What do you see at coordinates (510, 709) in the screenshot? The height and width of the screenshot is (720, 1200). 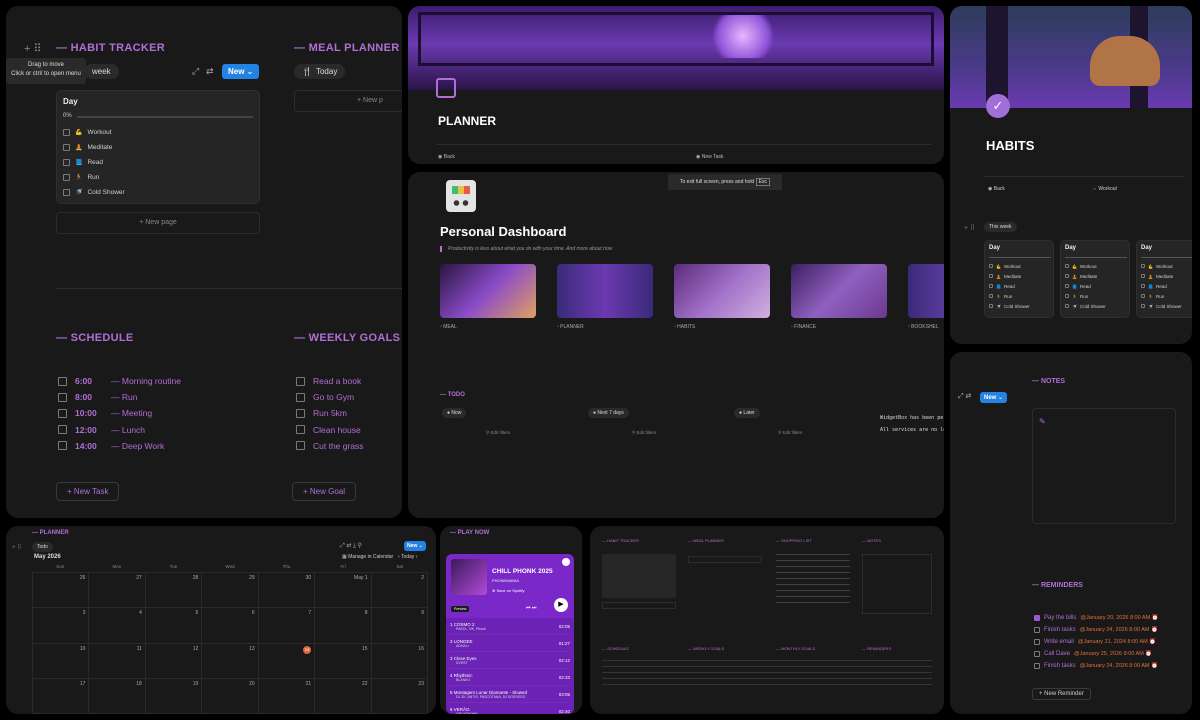 I see `track-item: 6 VERÃO ONLYPHONK 02:40` at bounding box center [510, 709].